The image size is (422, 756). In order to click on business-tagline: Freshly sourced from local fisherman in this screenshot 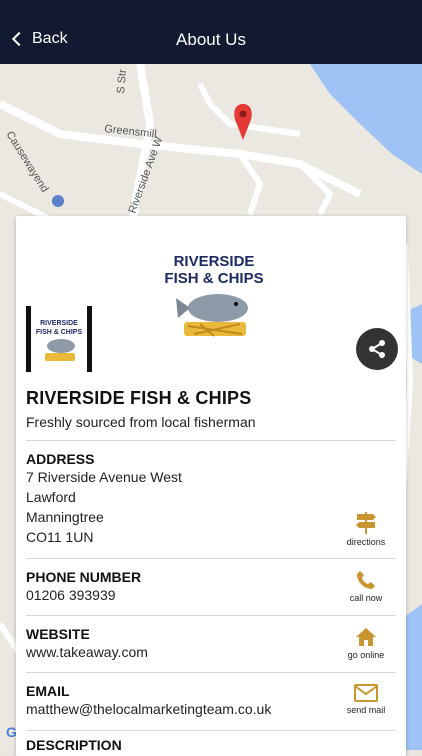, I will do `click(141, 422)`.